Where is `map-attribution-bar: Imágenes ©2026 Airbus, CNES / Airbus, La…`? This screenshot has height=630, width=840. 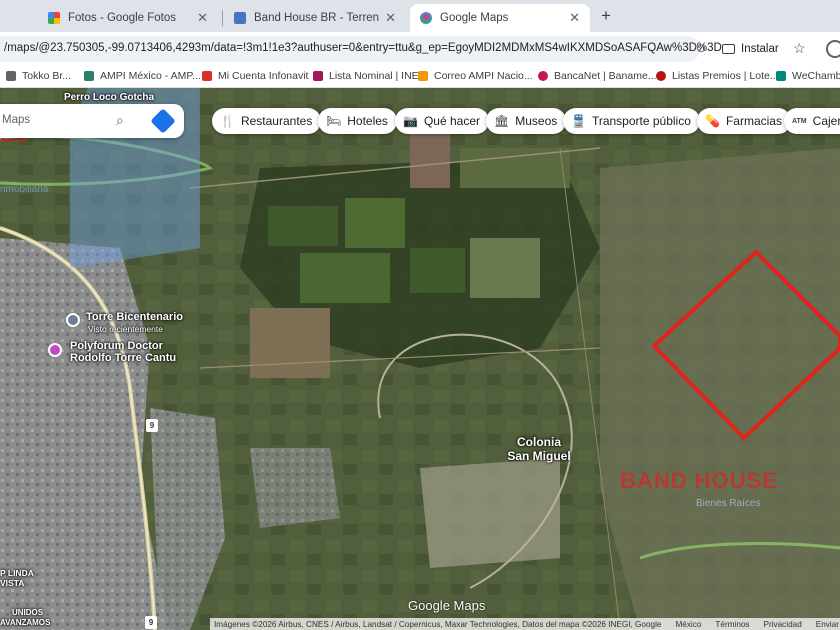
map-attribution-bar: Imágenes ©2026 Airbus, CNES / Airbus, La… is located at coordinates (525, 624).